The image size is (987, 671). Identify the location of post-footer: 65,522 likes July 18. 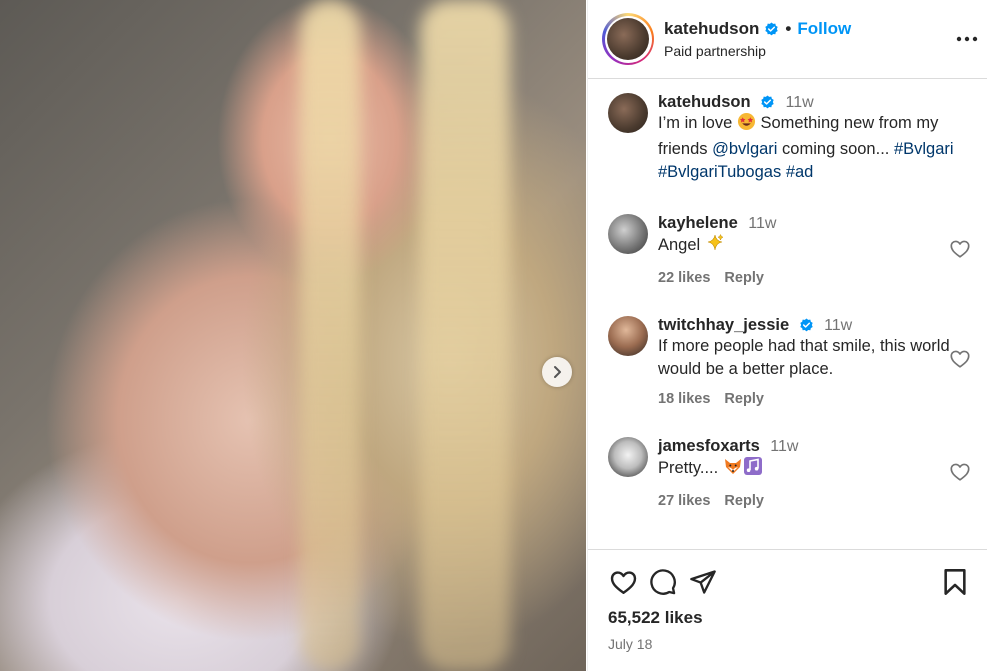
(787, 610).